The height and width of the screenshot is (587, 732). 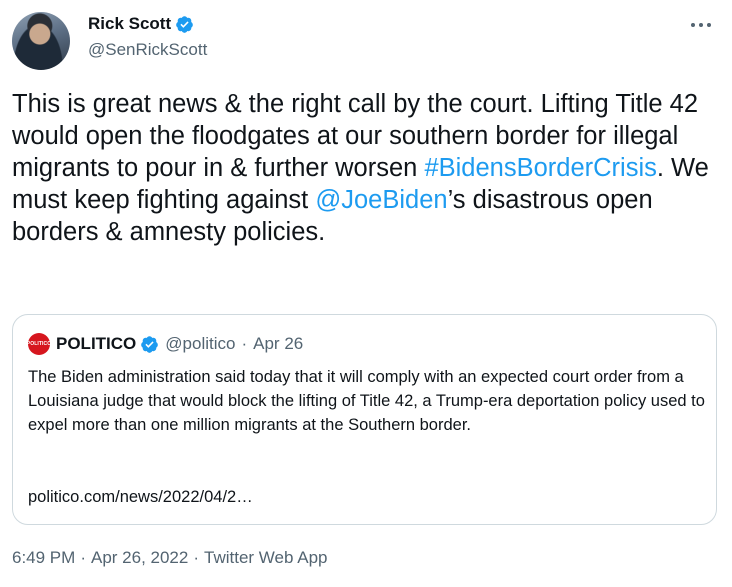 What do you see at coordinates (278, 343) in the screenshot?
I see `quoted-tweet-date: Apr 26` at bounding box center [278, 343].